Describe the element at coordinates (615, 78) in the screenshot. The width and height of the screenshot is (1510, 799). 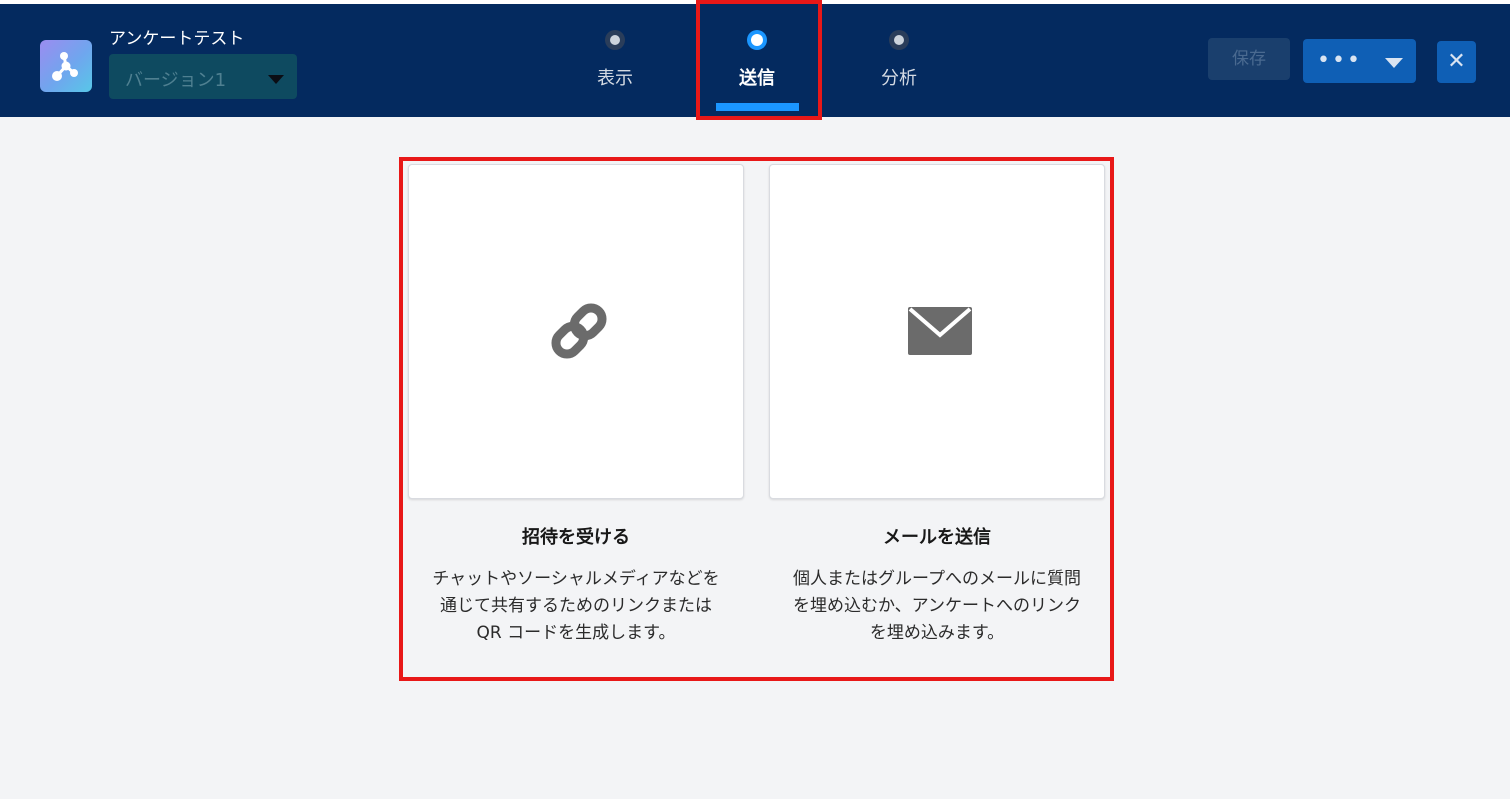
I see `tab-label: 表示` at that location.